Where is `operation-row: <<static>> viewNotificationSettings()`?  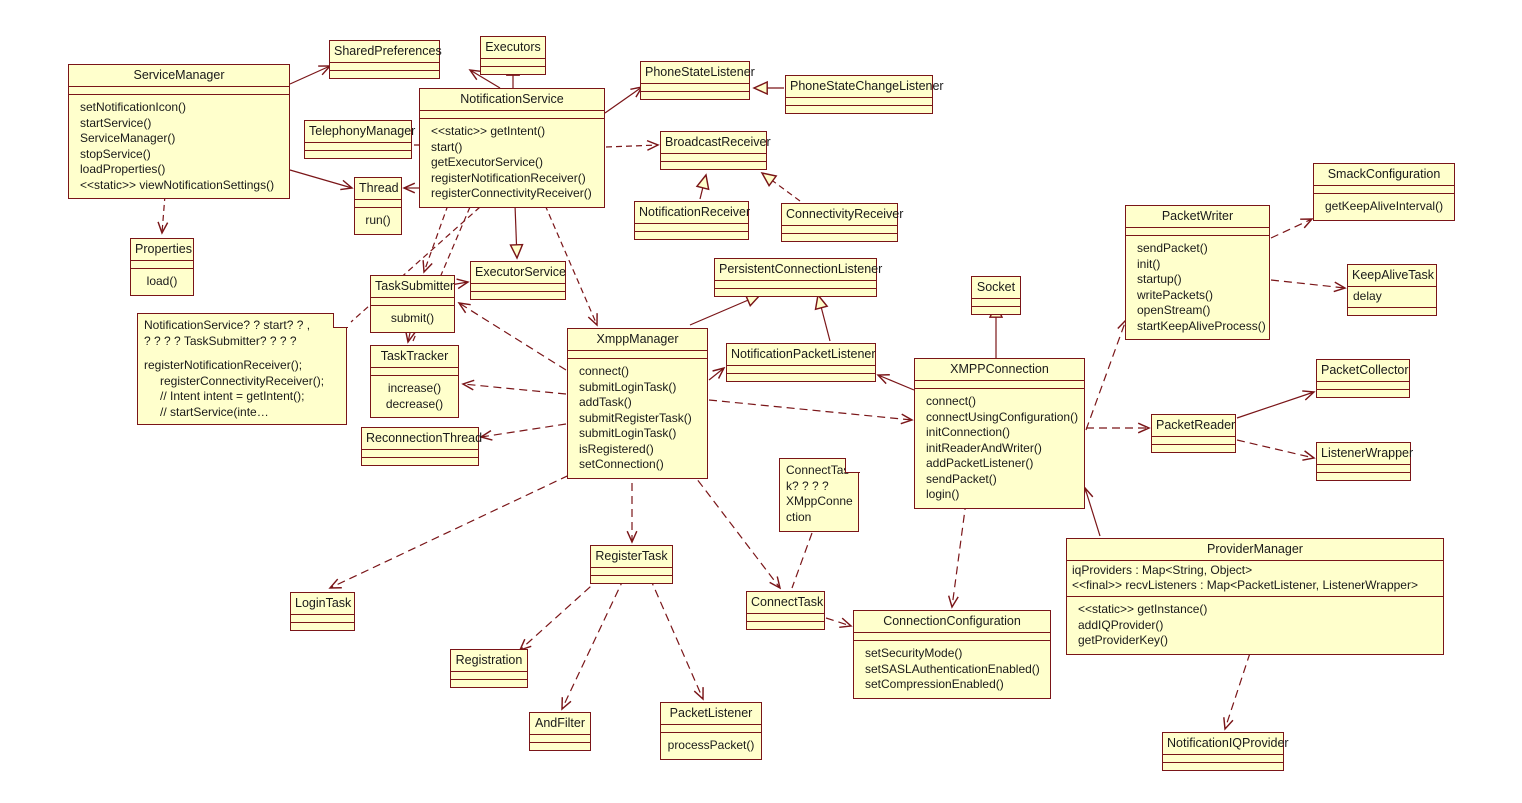
operation-row: <<static>> viewNotificationSettings() is located at coordinates (177, 184).